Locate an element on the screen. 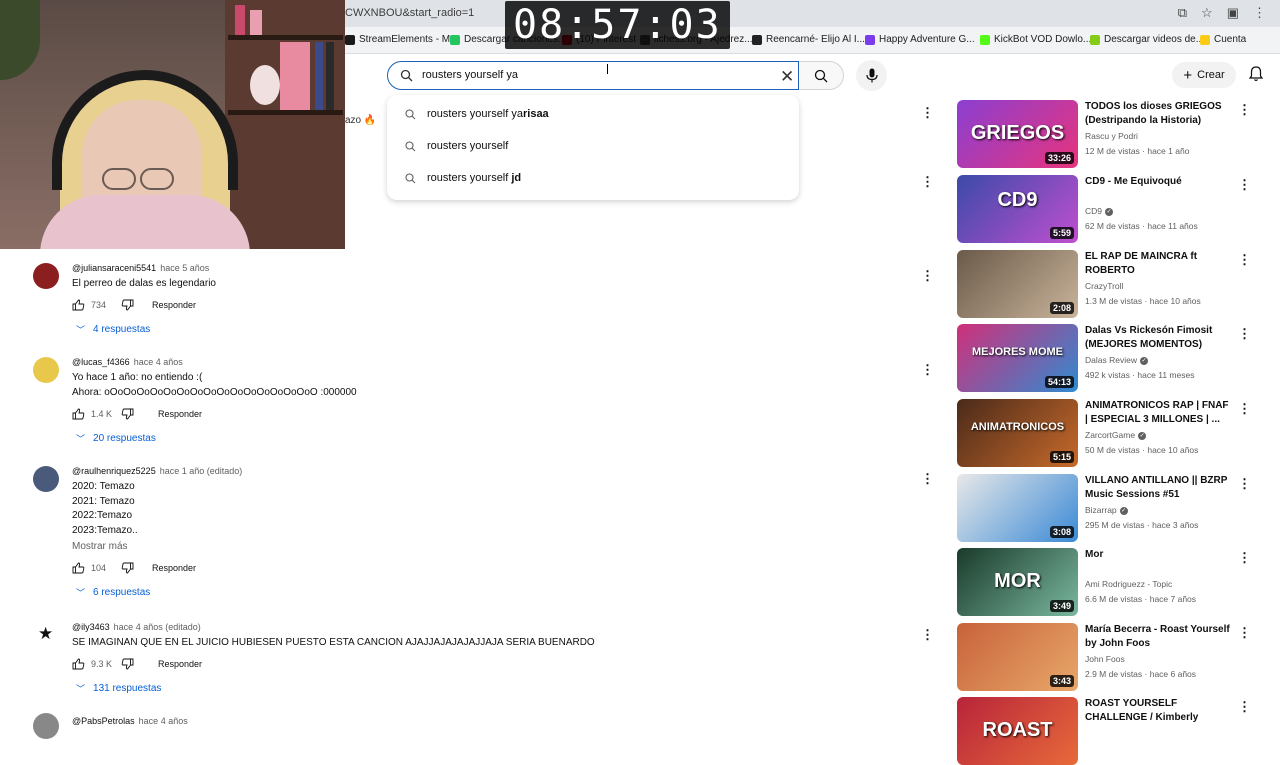 This screenshot has width=1280, height=765. search-button is located at coordinates (821, 75).